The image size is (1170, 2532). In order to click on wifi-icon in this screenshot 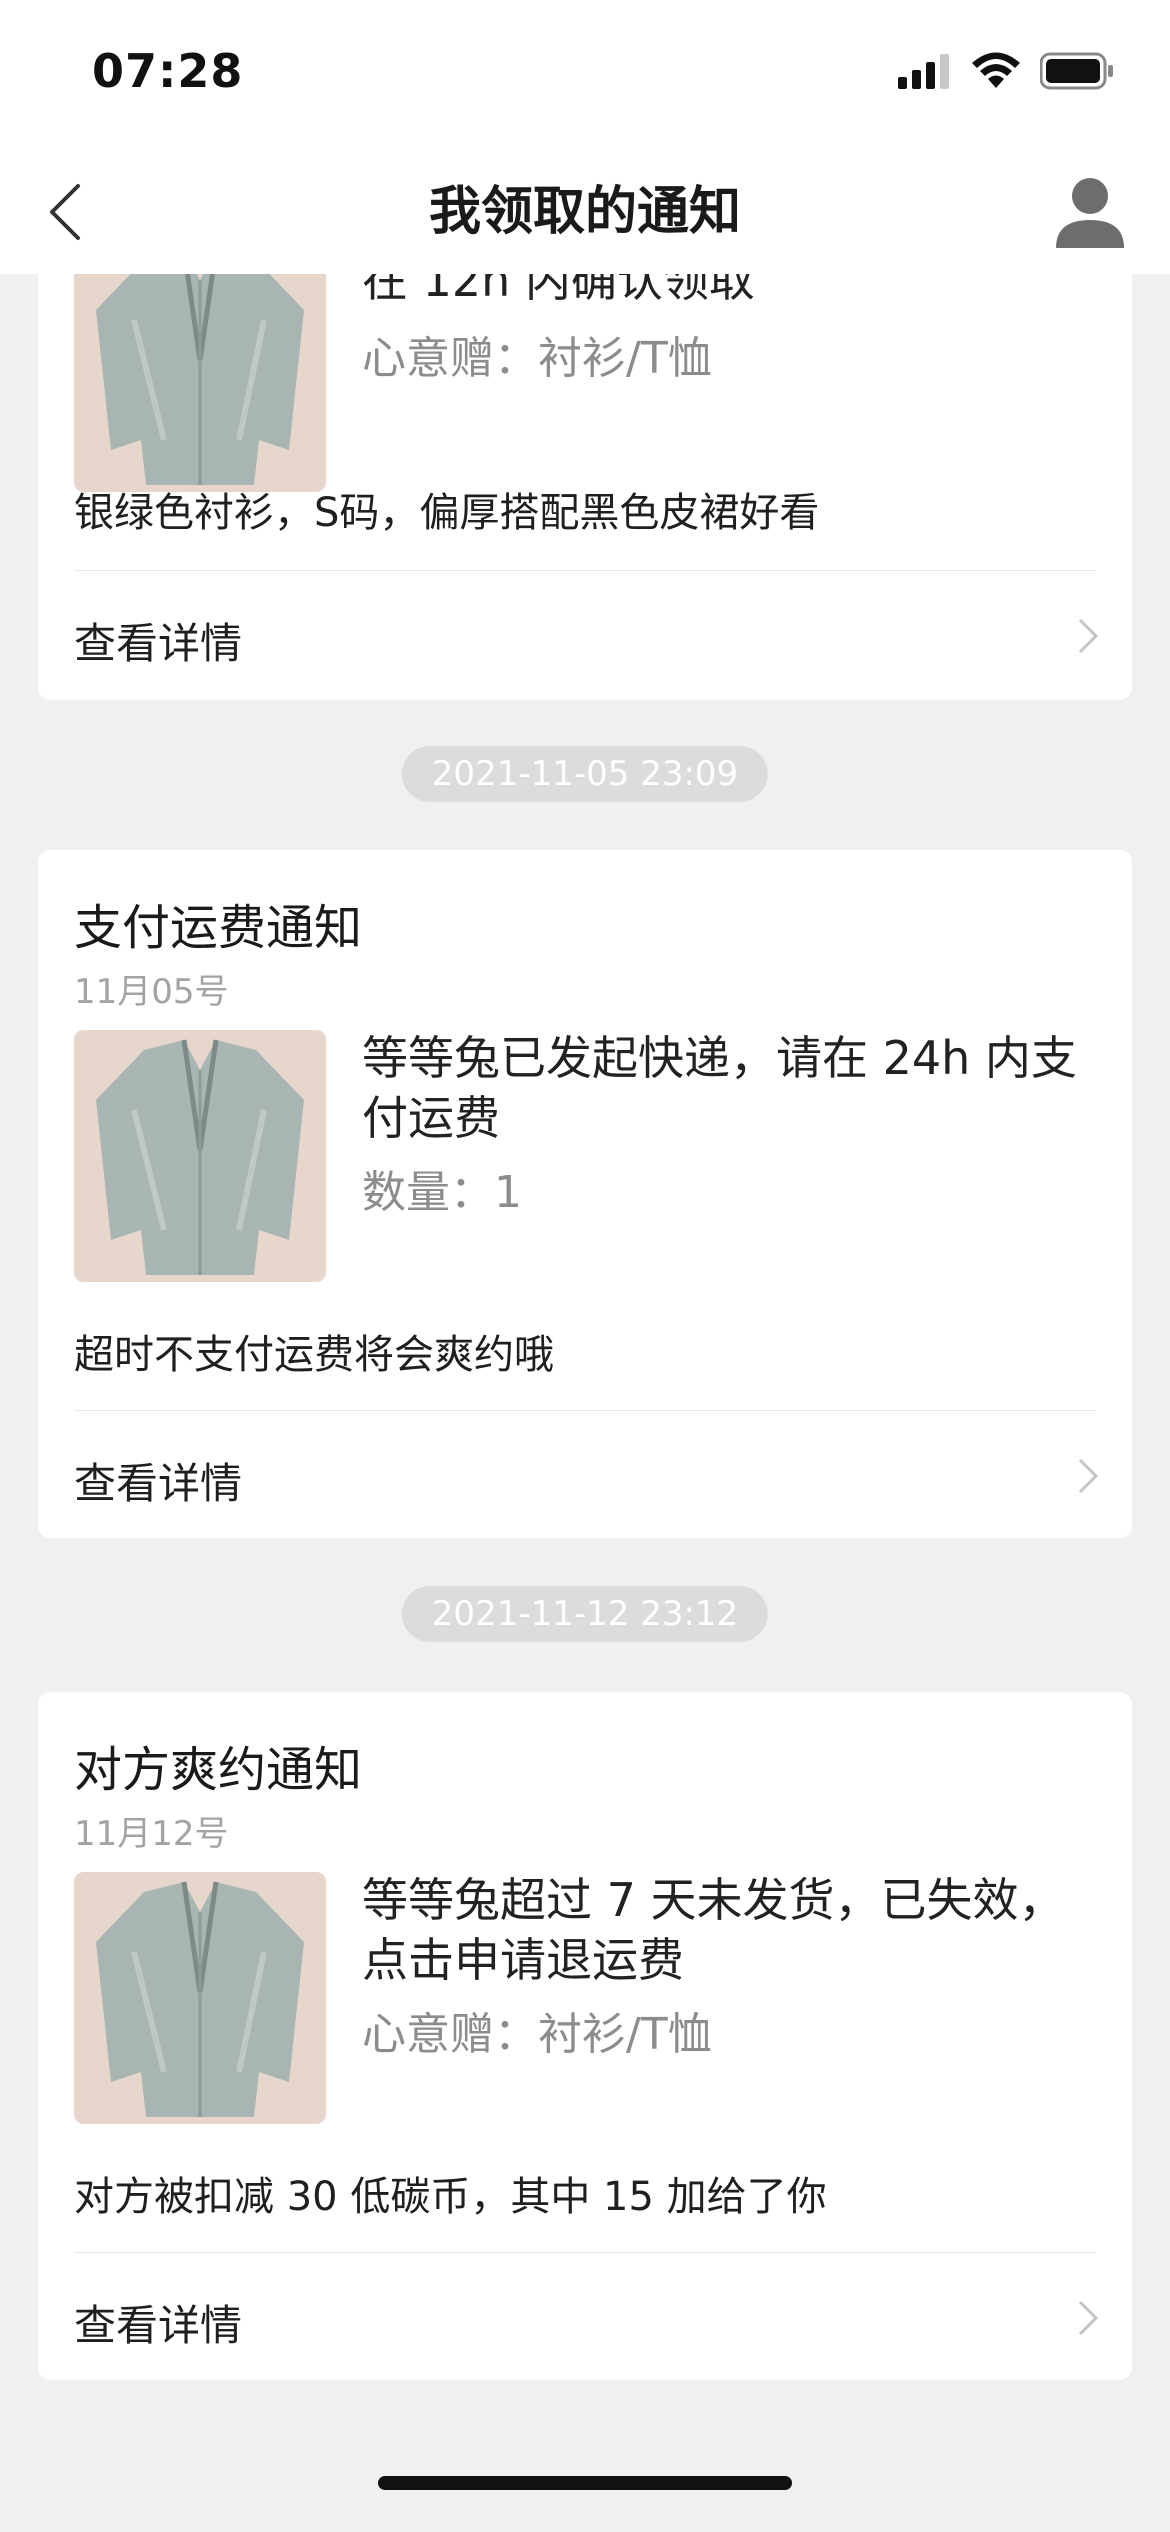, I will do `click(996, 70)`.